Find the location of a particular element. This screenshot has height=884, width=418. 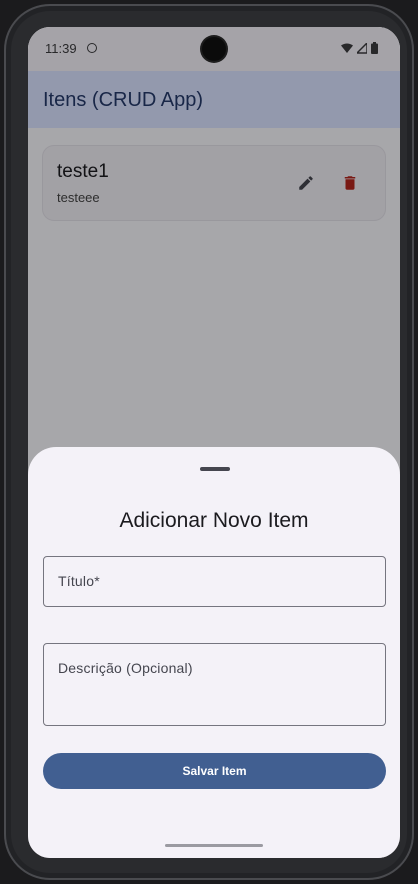

home-indicator is located at coordinates (214, 845).